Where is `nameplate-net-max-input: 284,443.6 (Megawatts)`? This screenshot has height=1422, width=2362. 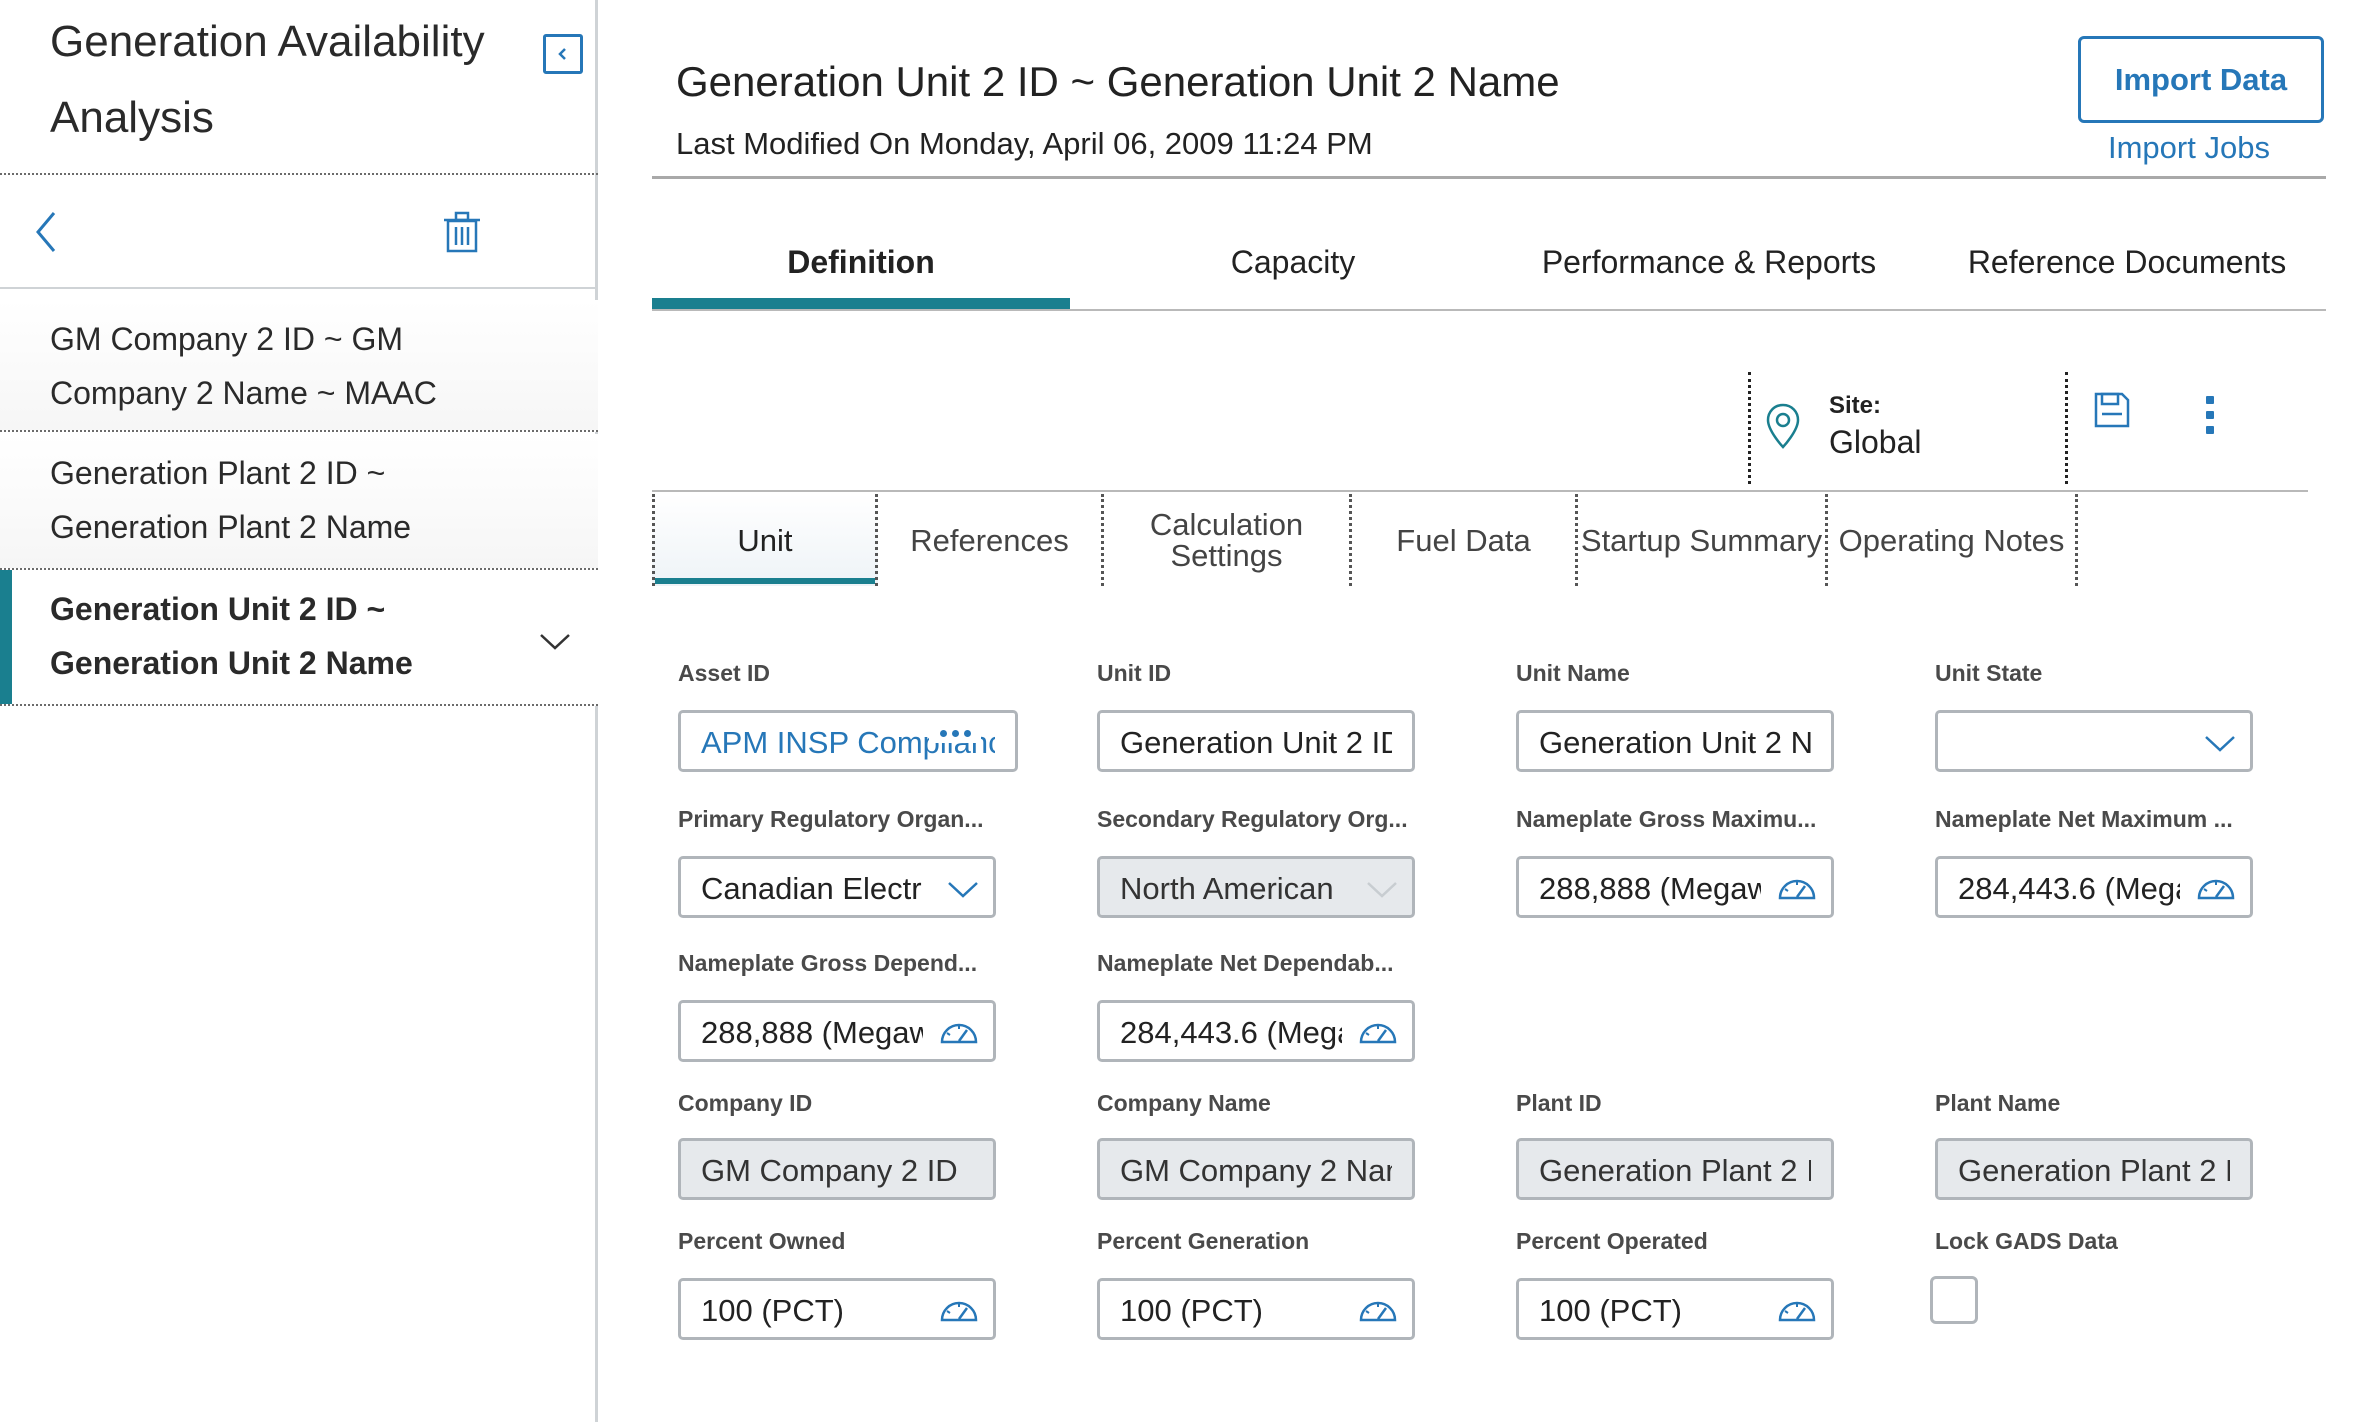 nameplate-net-max-input: 284,443.6 (Megawatts) is located at coordinates (2094, 887).